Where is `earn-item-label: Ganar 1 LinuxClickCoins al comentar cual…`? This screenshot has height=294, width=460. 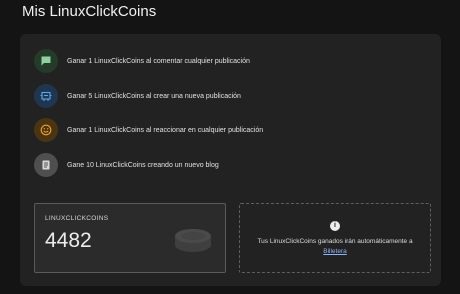
earn-item-label: Ganar 1 LinuxClickCoins al comentar cual… is located at coordinates (158, 61).